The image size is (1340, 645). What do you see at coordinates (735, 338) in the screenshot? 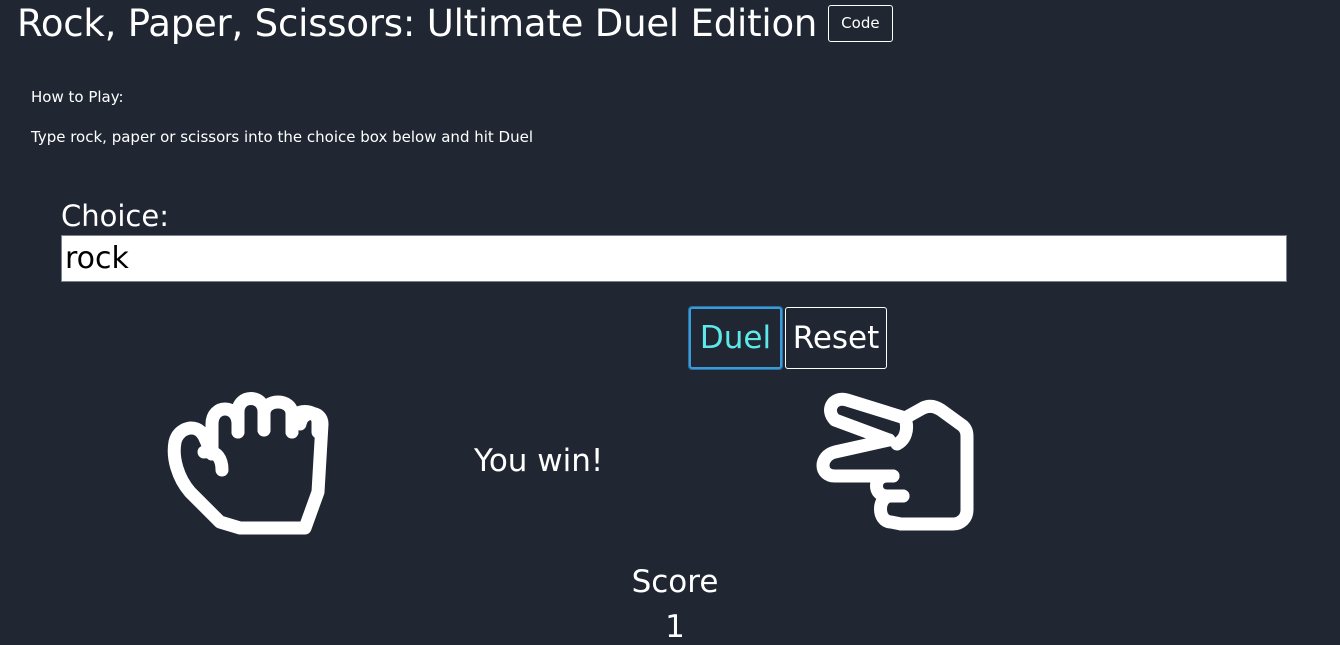
I see `duel-button: Duel` at bounding box center [735, 338].